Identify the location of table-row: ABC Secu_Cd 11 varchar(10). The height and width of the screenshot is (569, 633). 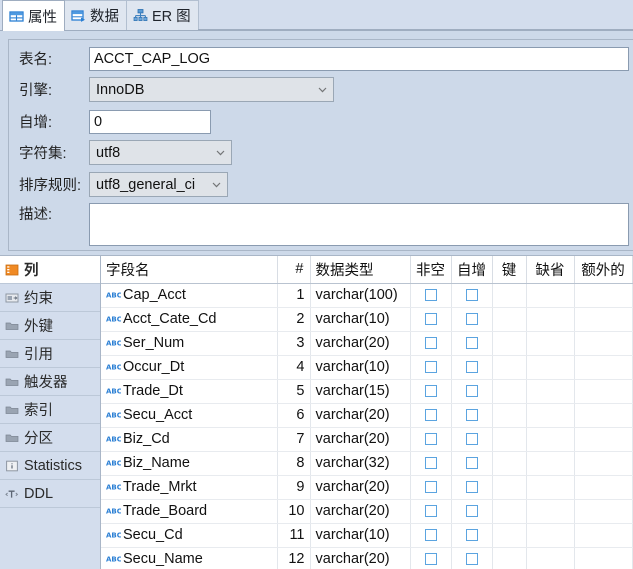
(367, 535).